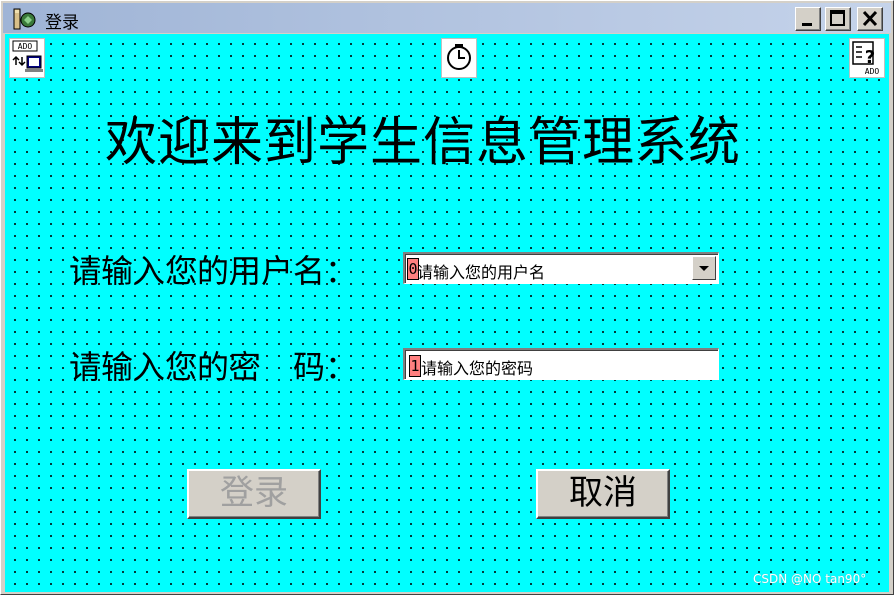 This screenshot has height=595, width=894. I want to click on timer-control, so click(459, 58).